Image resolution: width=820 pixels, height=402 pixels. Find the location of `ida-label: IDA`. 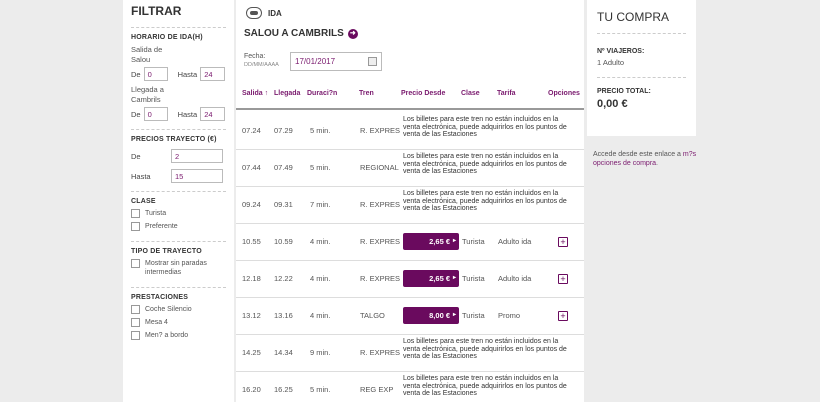

ida-label: IDA is located at coordinates (275, 13).